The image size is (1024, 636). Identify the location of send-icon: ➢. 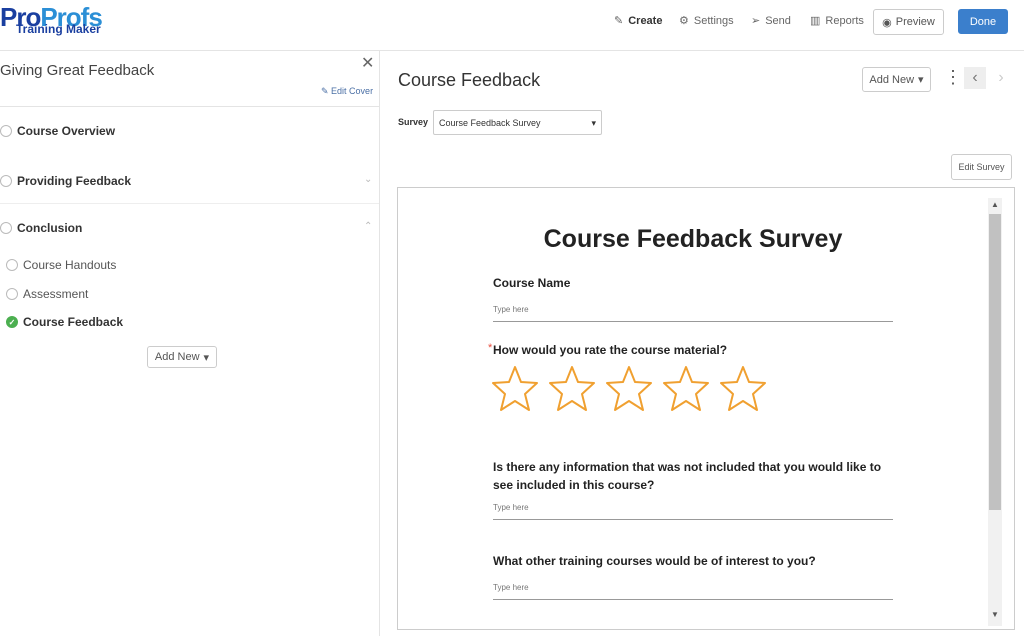
(756, 21).